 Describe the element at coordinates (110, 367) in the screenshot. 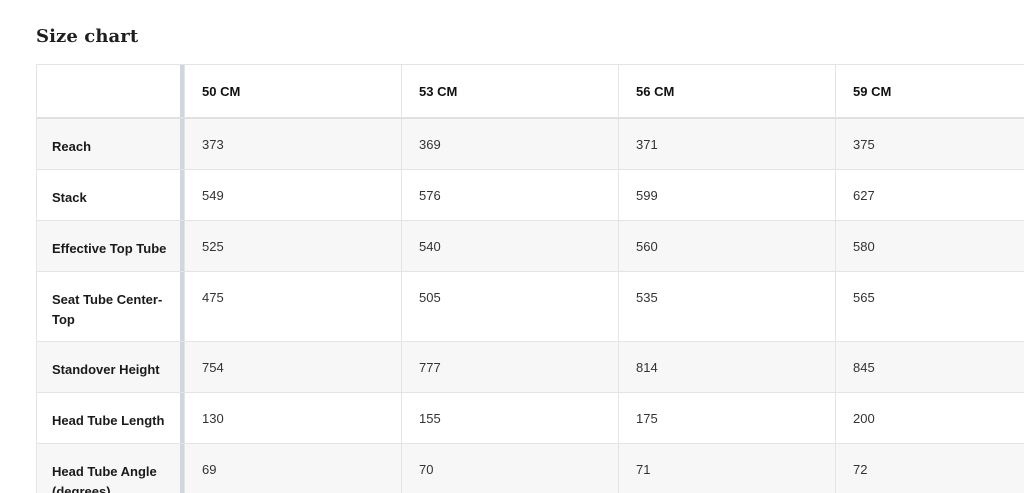

I see `row-label: Standover Height` at that location.